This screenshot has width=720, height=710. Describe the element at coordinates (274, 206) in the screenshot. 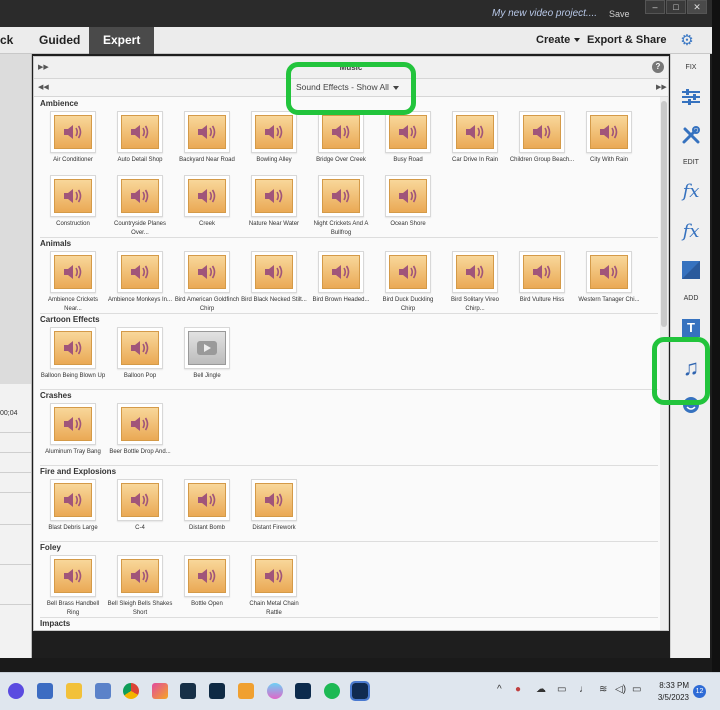

I see `sound-effect-tile: Nature Near Water` at that location.